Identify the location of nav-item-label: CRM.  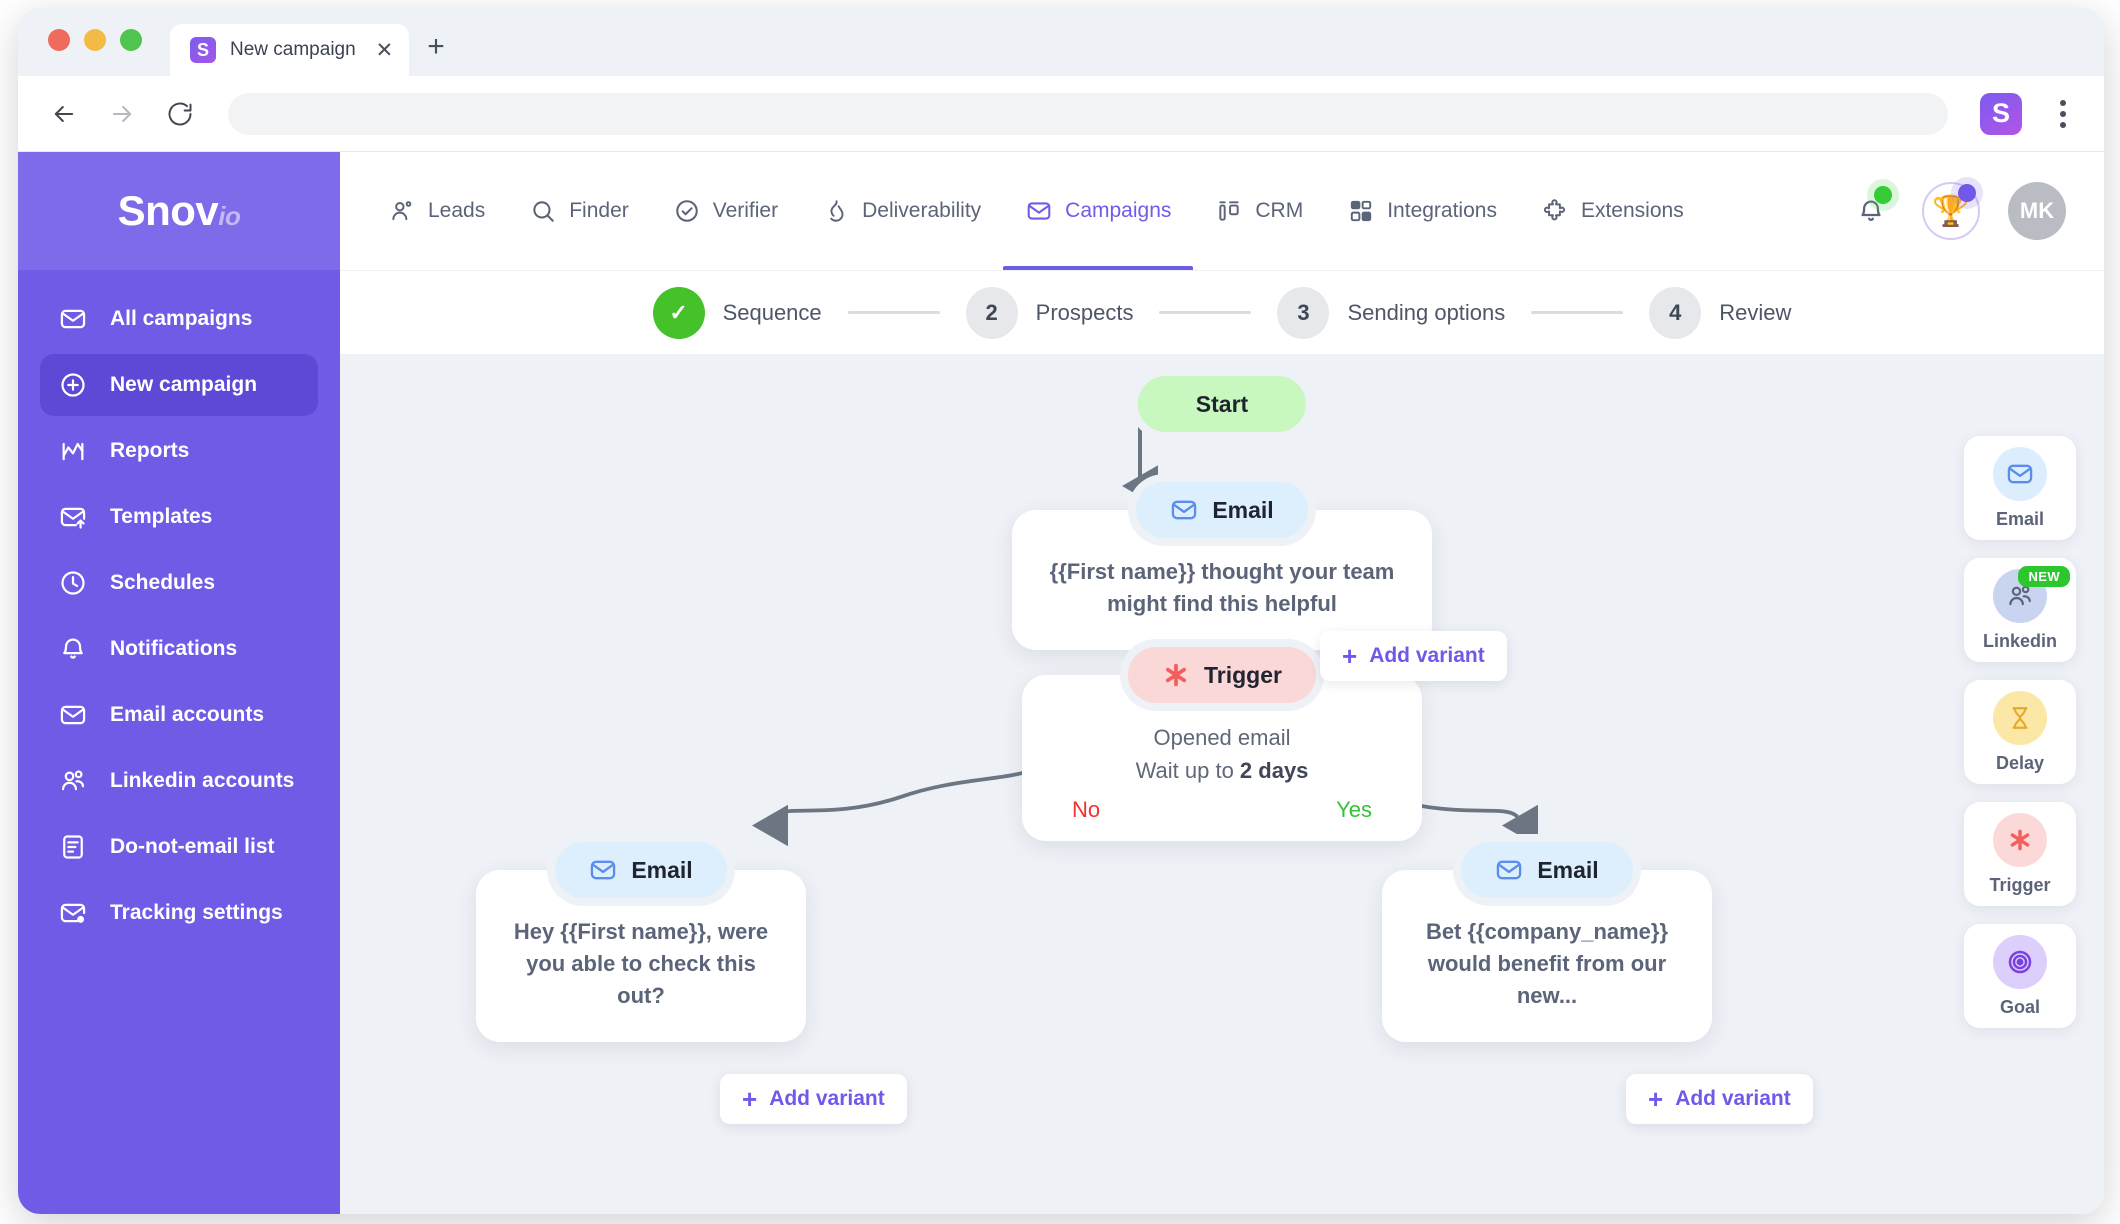
(1279, 210).